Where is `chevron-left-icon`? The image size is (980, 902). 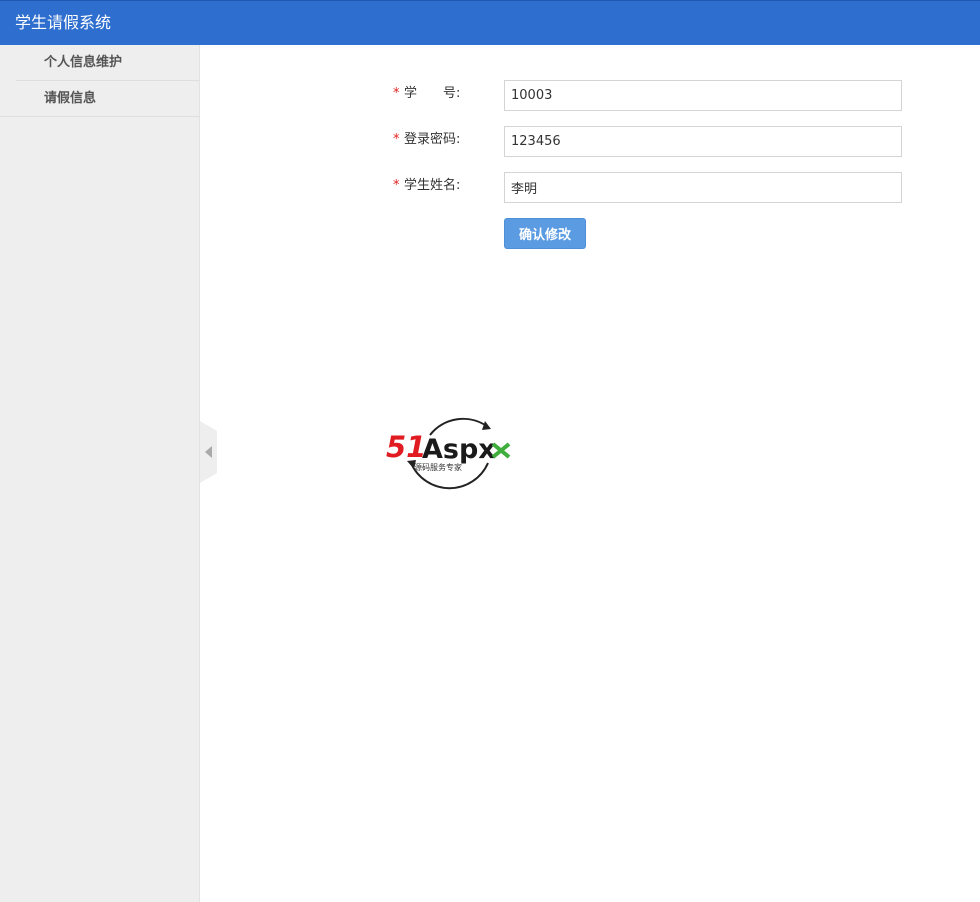 chevron-left-icon is located at coordinates (208, 452).